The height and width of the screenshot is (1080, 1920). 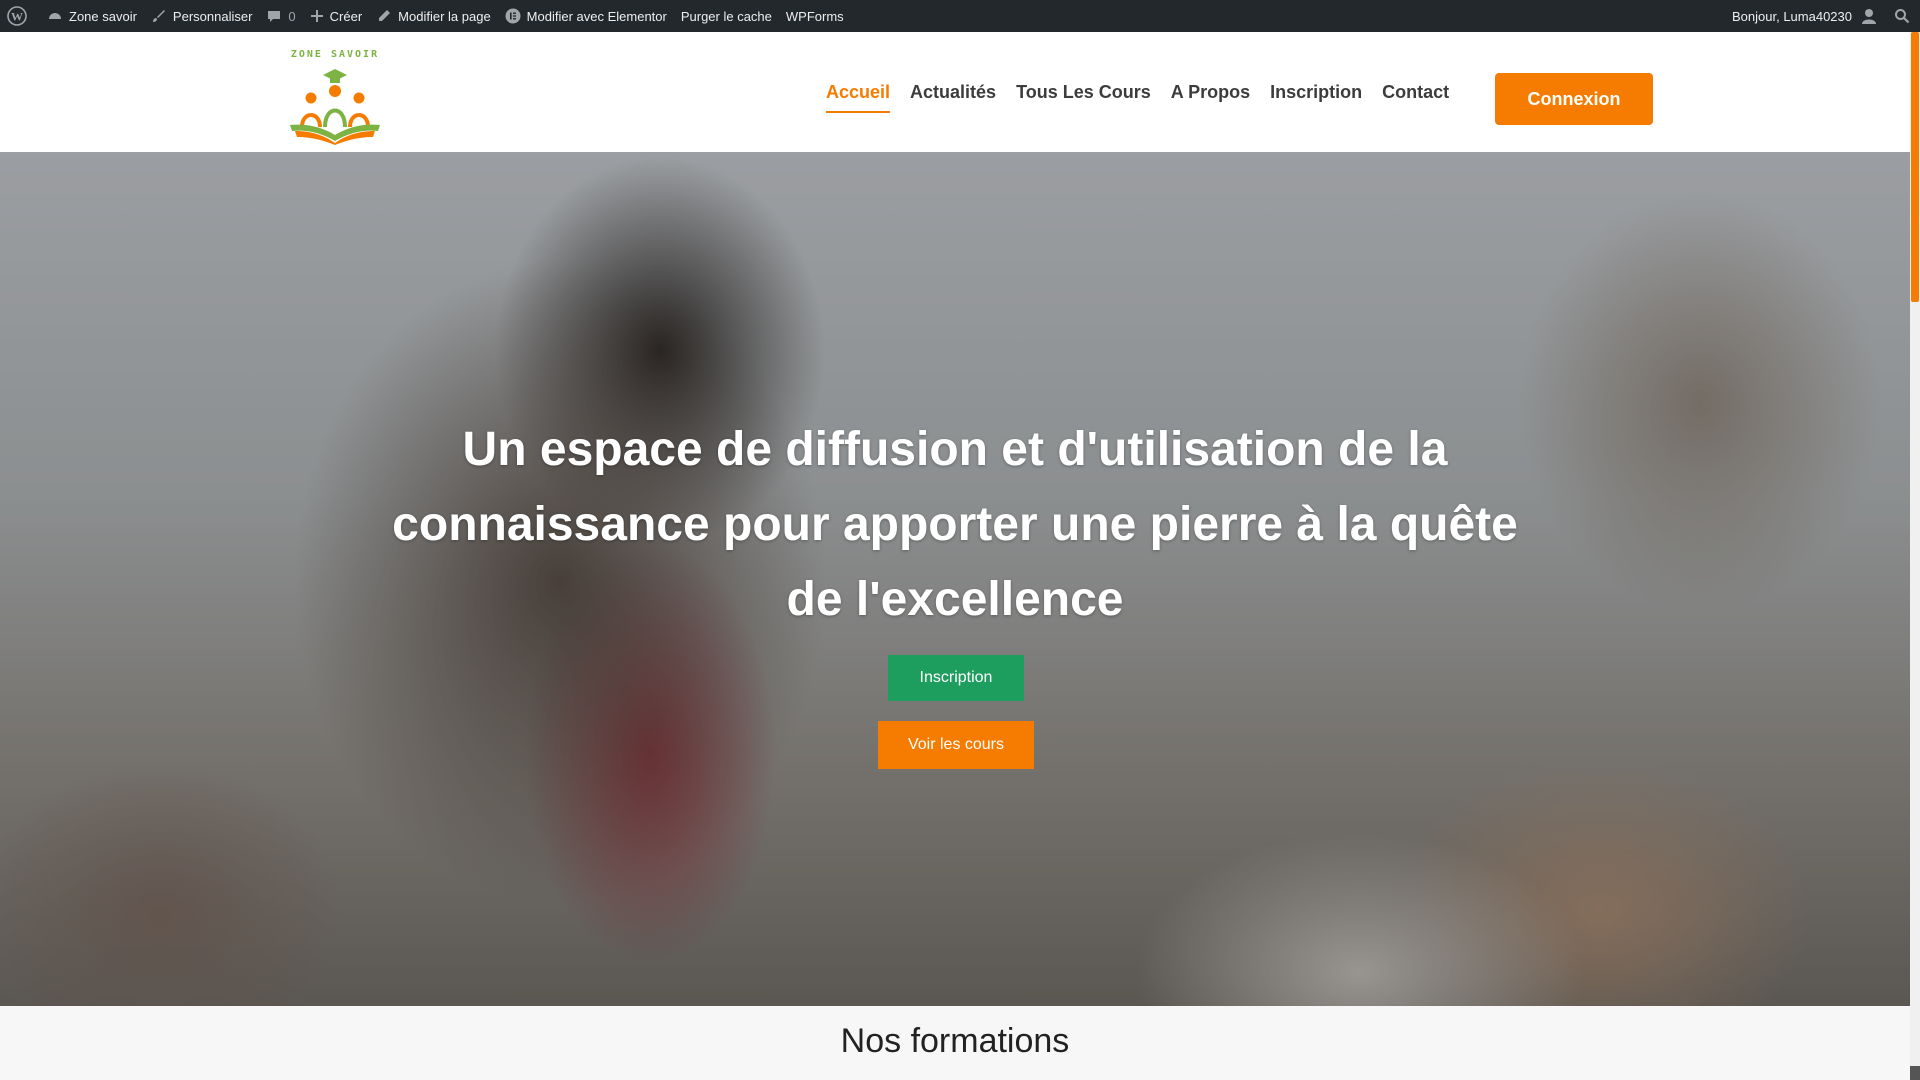 I want to click on elementor-icon, so click(x=513, y=16).